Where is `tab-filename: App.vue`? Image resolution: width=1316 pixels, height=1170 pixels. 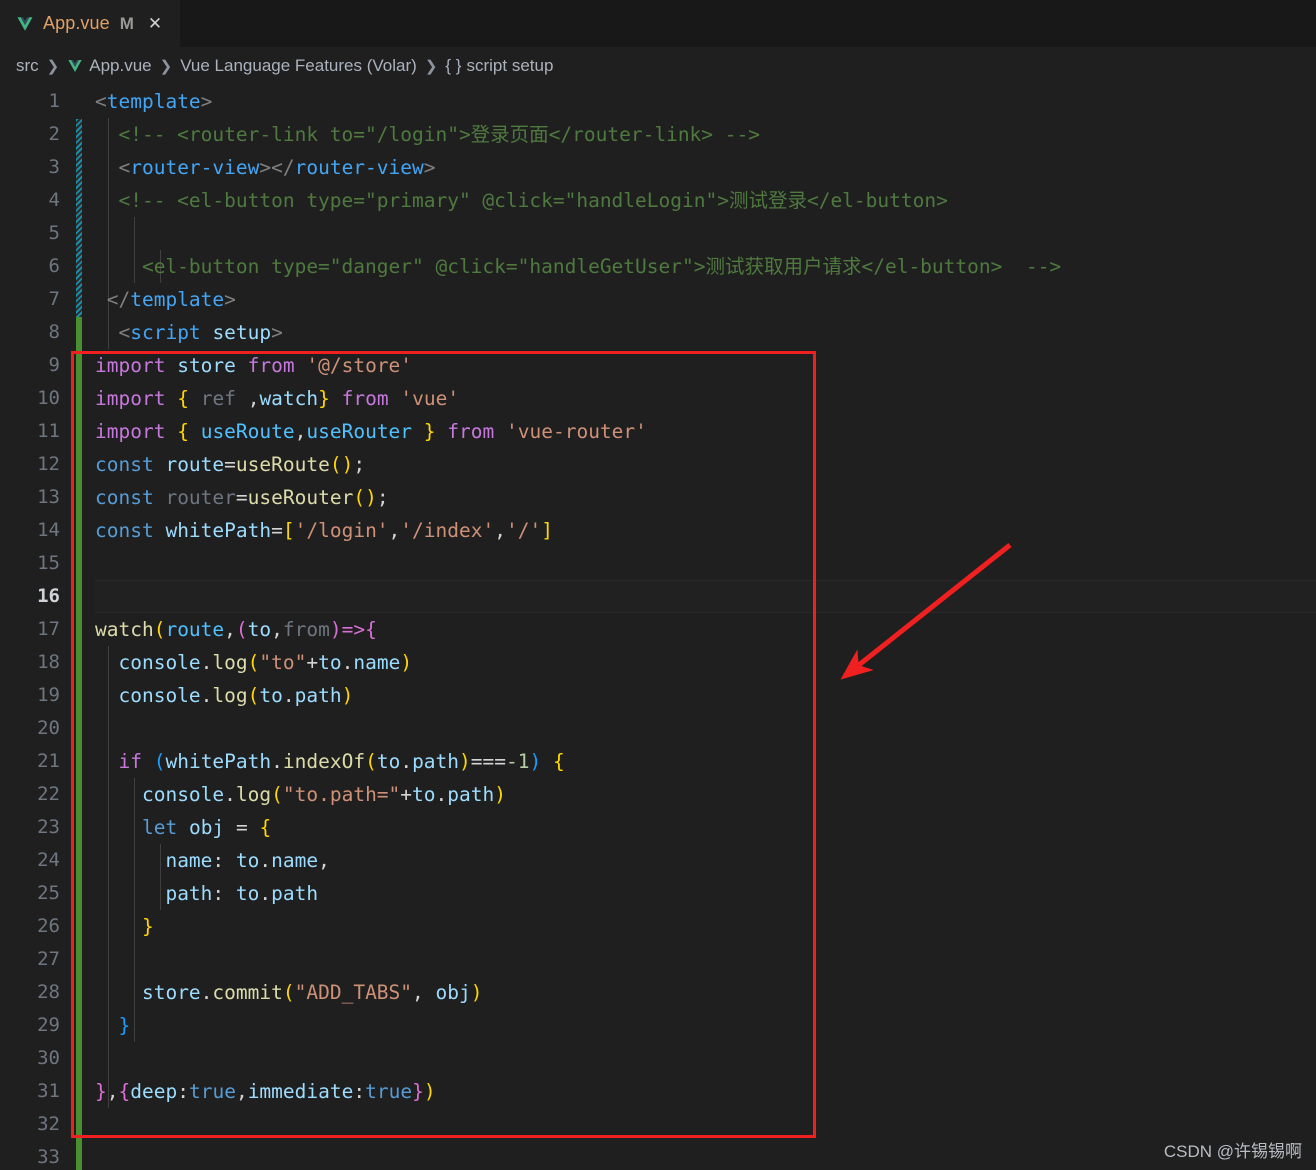
tab-filename: App.vue is located at coordinates (76, 23).